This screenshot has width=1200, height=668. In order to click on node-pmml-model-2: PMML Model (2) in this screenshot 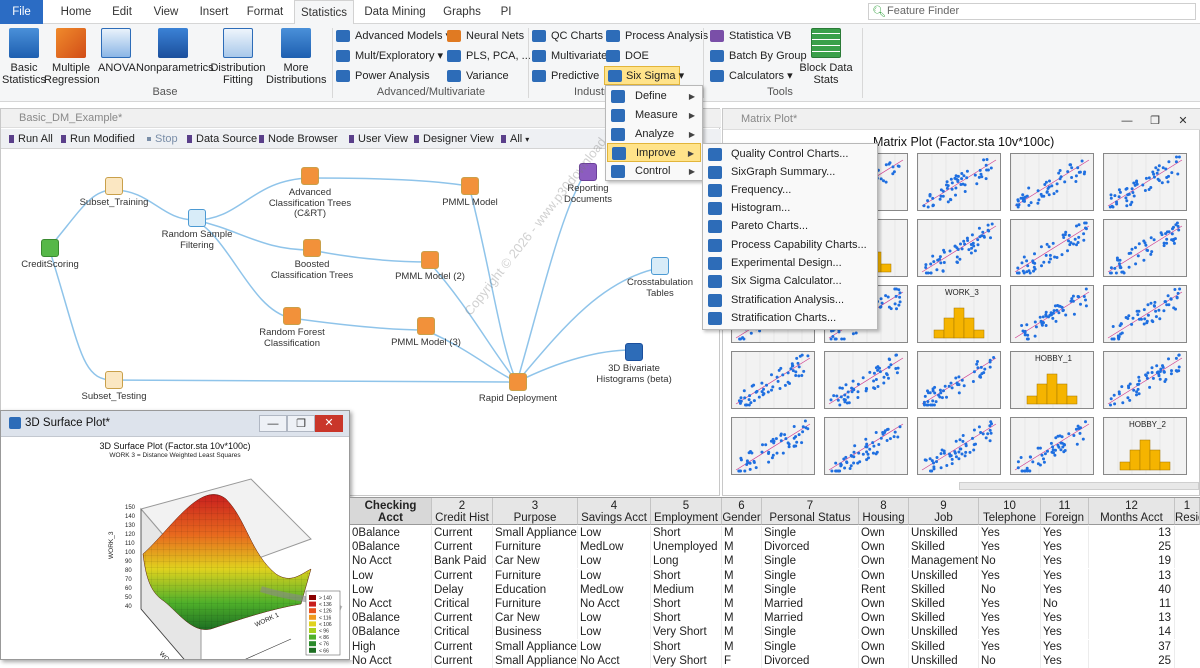, I will do `click(430, 267)`.